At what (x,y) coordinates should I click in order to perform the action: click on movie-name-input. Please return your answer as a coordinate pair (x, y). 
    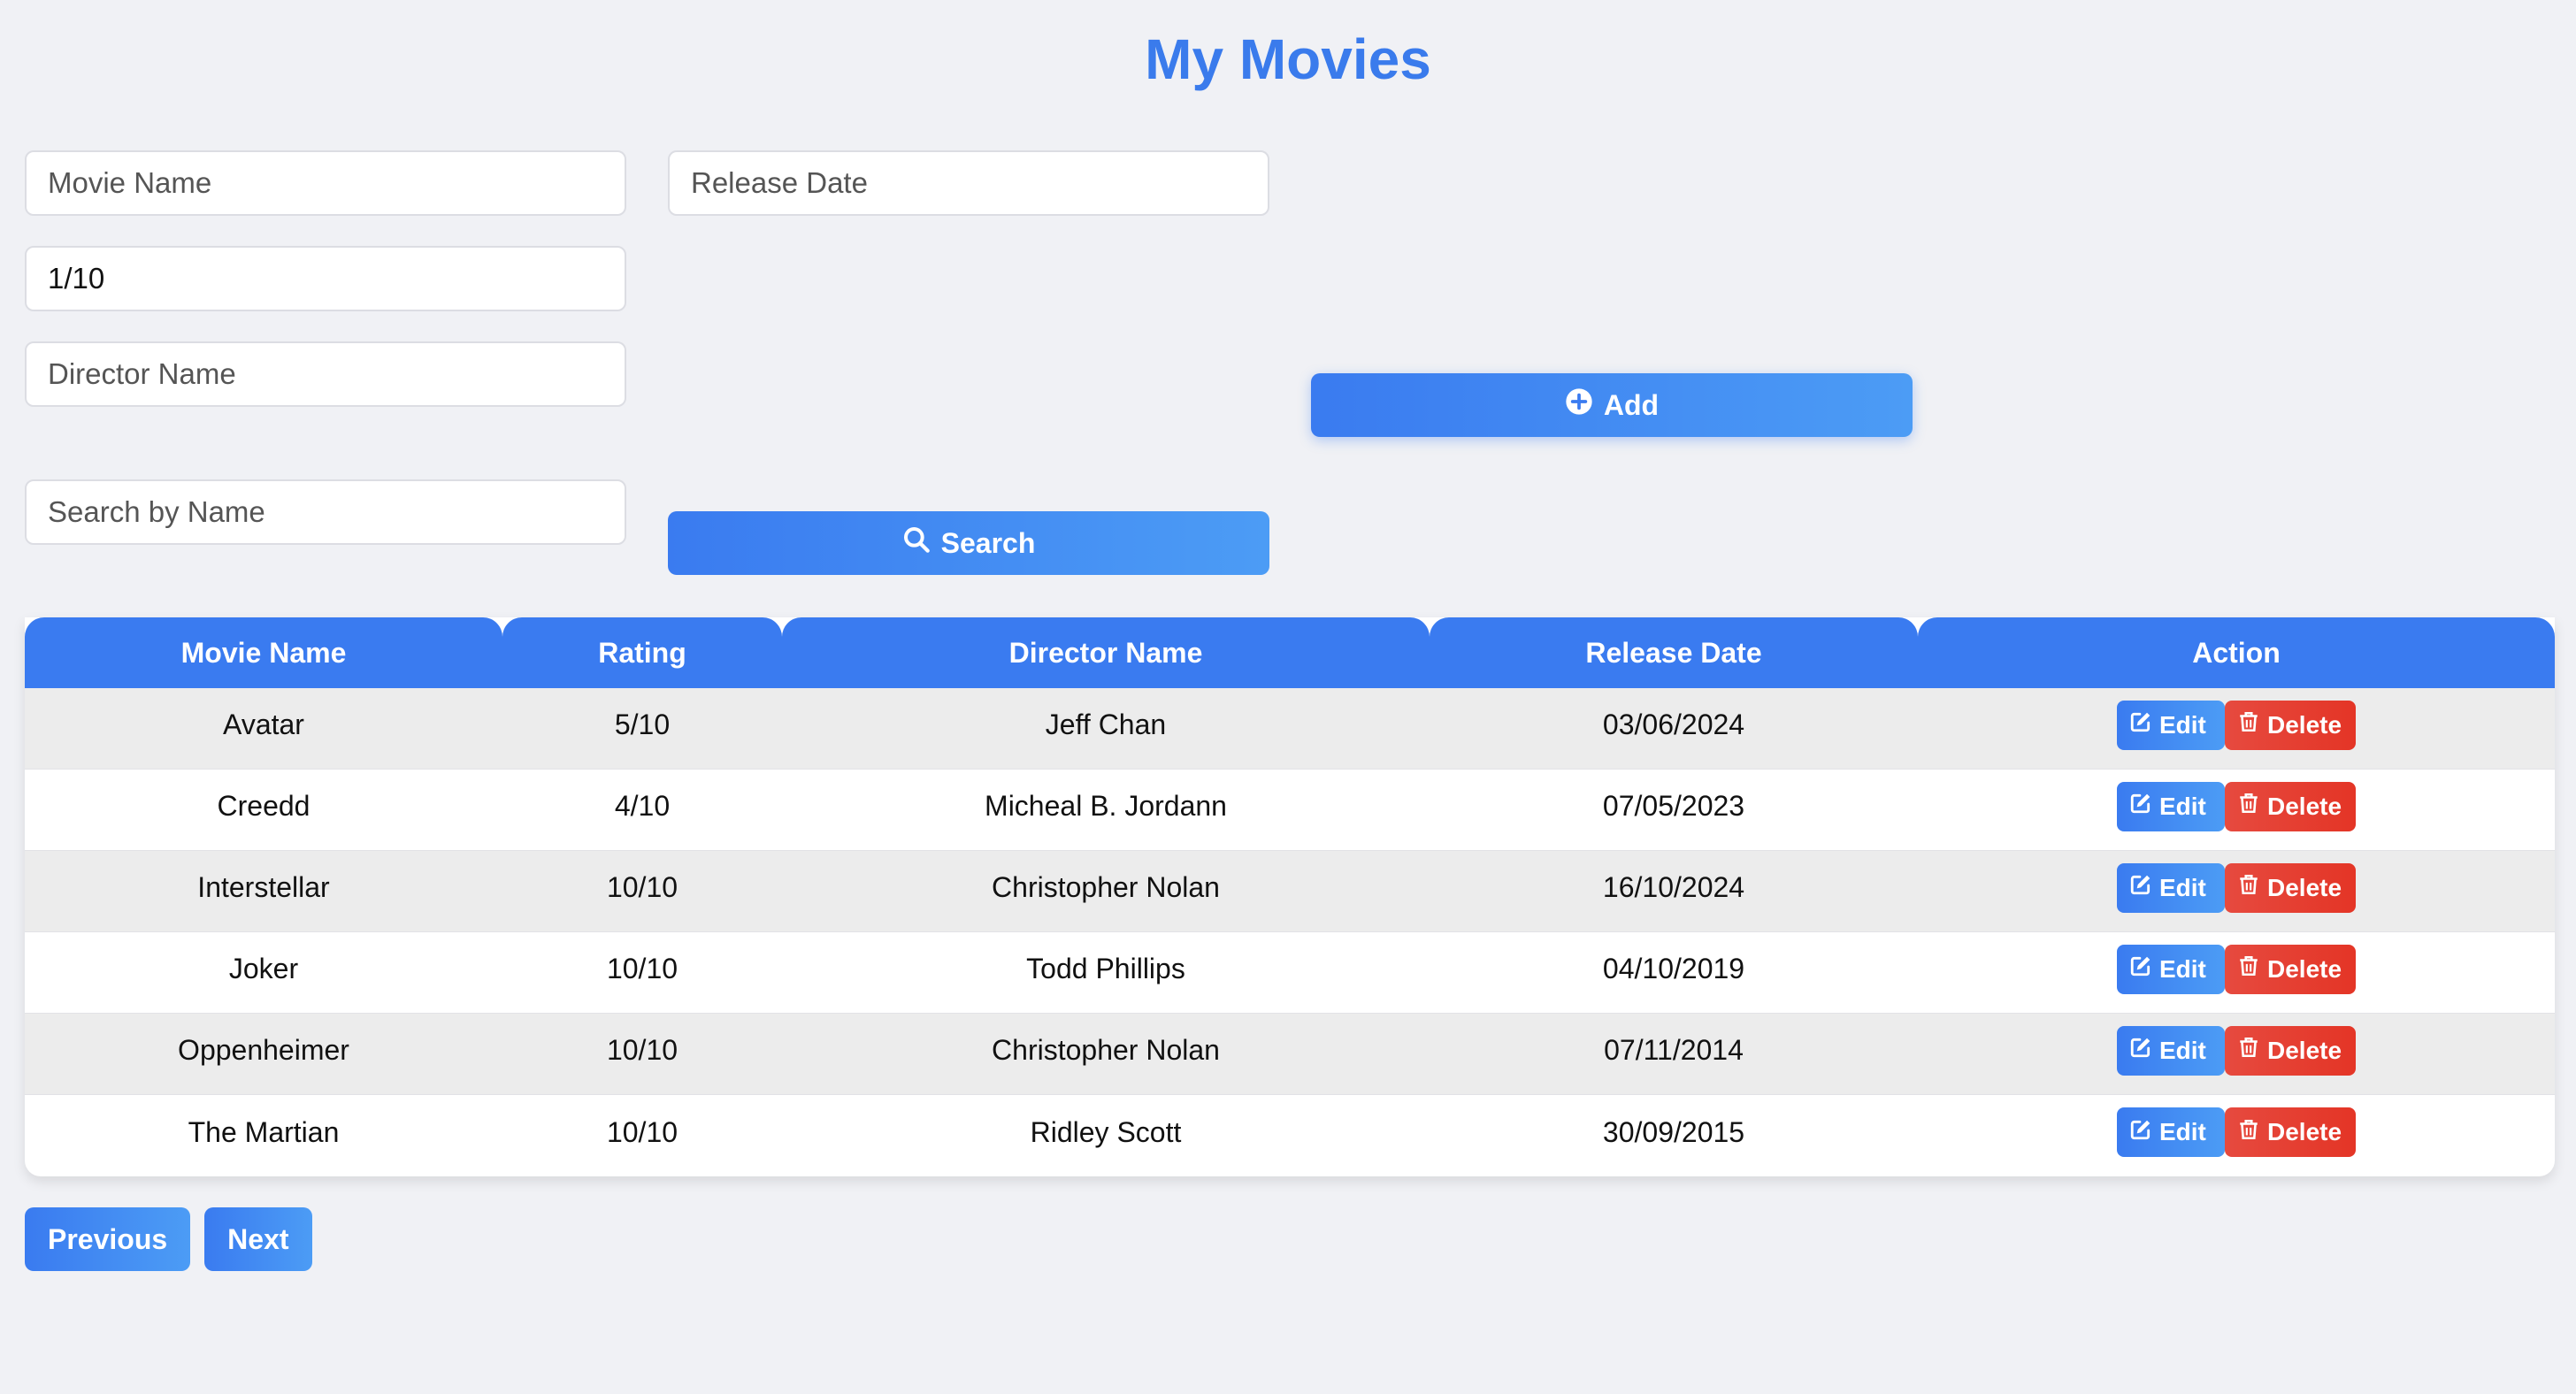
    Looking at the image, I should click on (325, 183).